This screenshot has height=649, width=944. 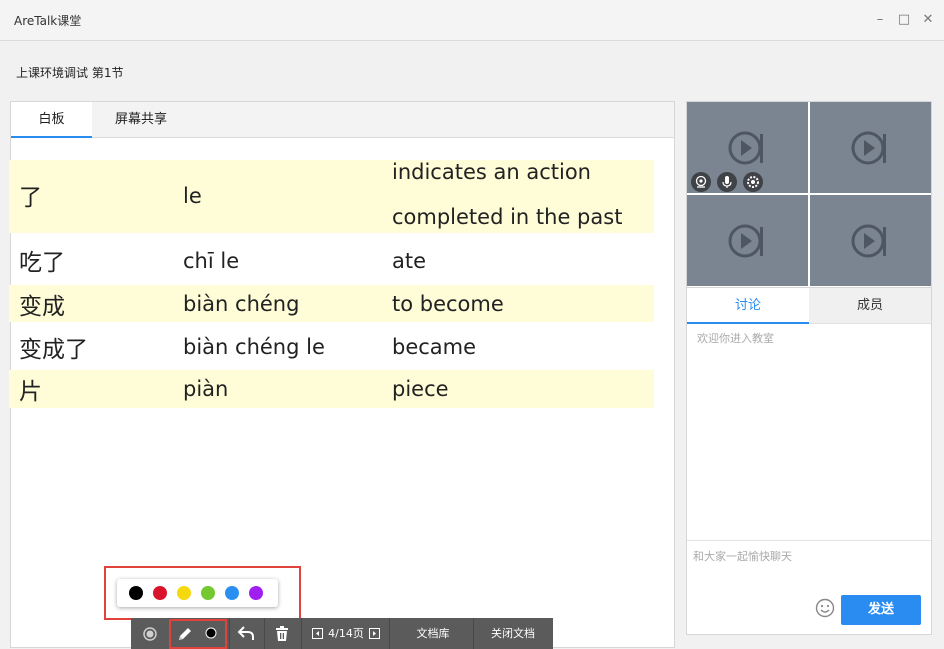 What do you see at coordinates (420, 389) in the screenshot?
I see `english-cell: piece` at bounding box center [420, 389].